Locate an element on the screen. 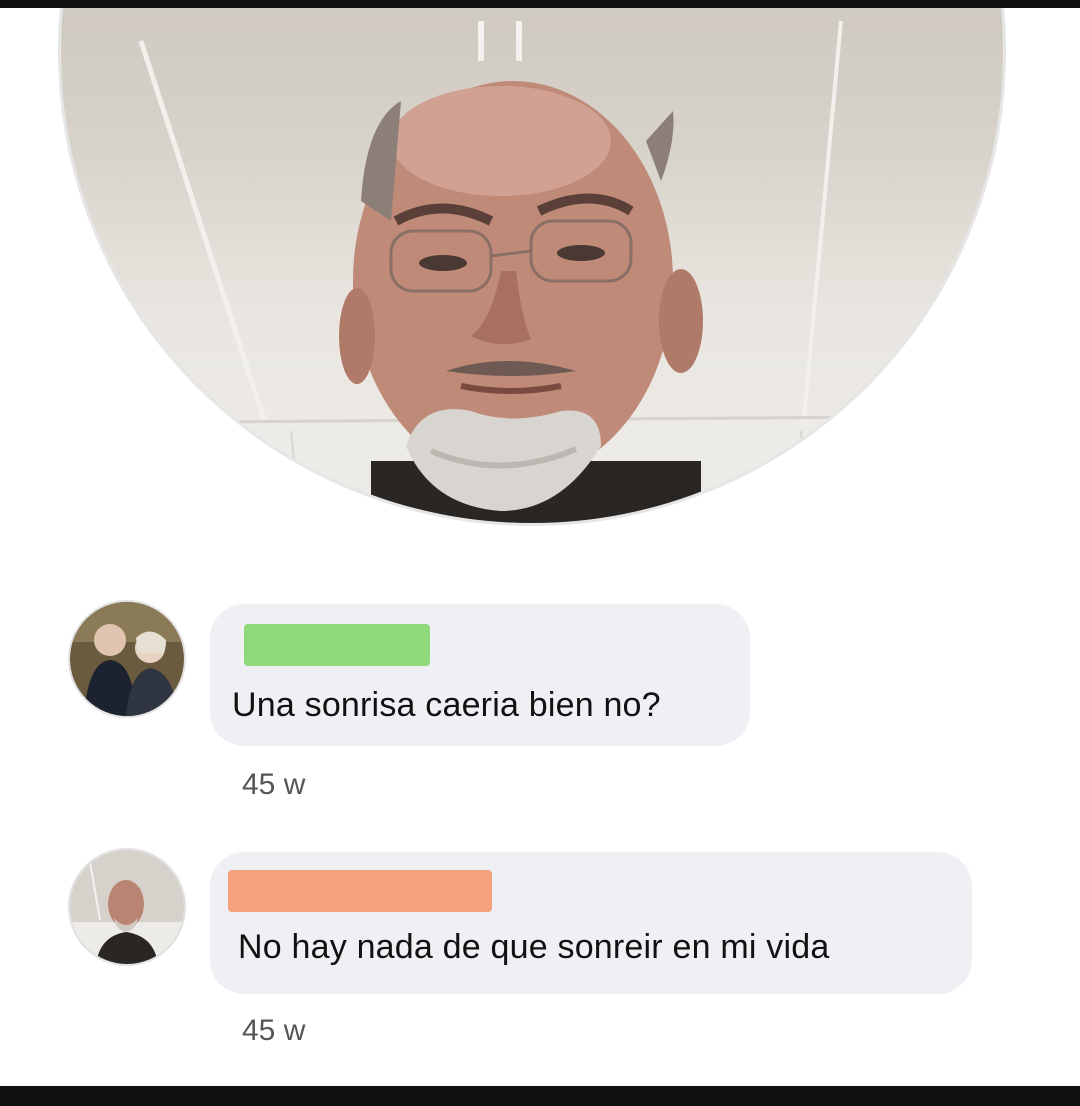 This screenshot has height=1106, width=1080. man-selfie-avatar-icon is located at coordinates (127, 907).